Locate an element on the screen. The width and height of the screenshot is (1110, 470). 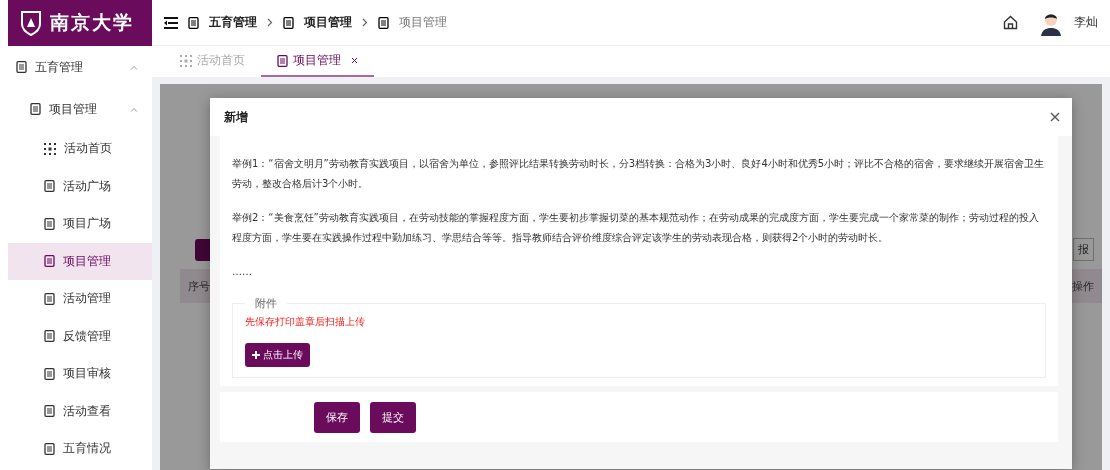
sidebar-item: 五育管理 is located at coordinates (80, 67).